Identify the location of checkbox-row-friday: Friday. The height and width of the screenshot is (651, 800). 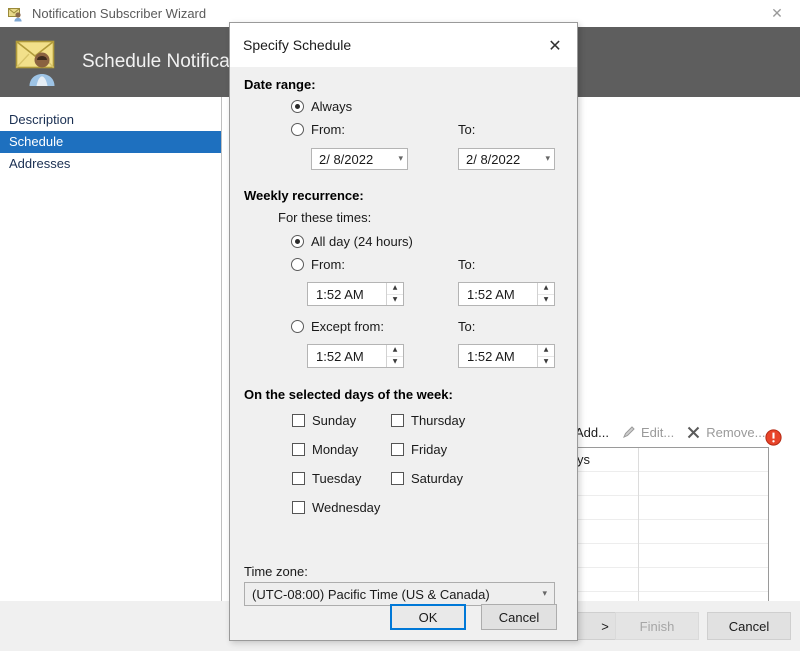
(419, 449).